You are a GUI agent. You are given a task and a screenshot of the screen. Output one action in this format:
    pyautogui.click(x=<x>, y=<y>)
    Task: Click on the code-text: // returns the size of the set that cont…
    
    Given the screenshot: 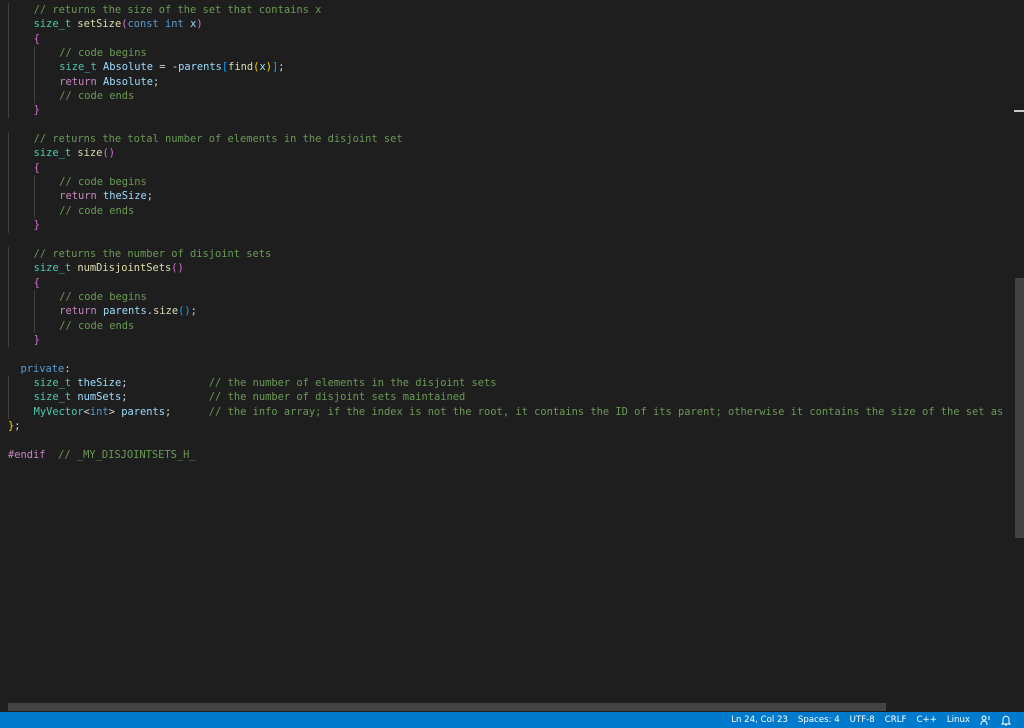 What is the action you would take?
    pyautogui.click(x=178, y=10)
    